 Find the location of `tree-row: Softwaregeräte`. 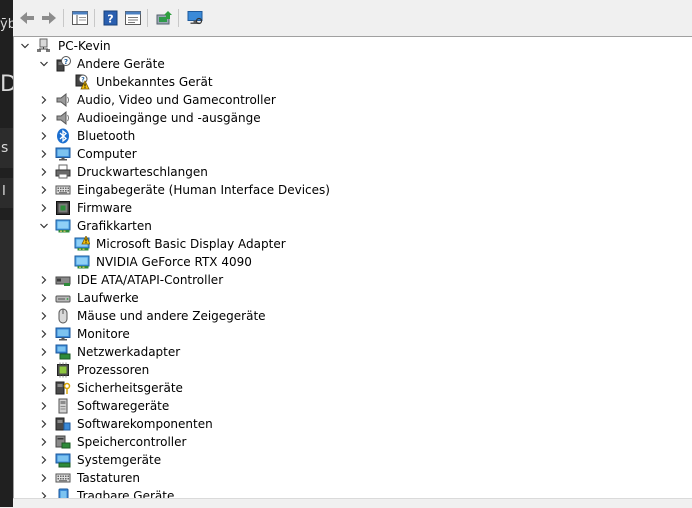

tree-row: Softwaregeräte is located at coordinates (353, 406).